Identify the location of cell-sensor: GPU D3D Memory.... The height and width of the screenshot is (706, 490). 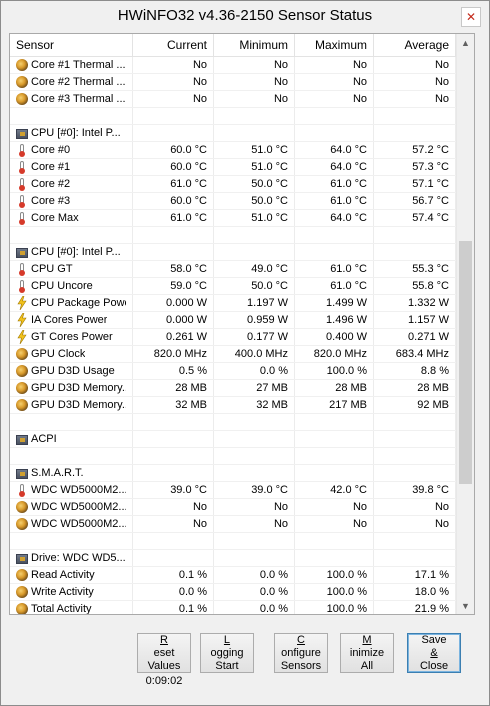
(71, 388).